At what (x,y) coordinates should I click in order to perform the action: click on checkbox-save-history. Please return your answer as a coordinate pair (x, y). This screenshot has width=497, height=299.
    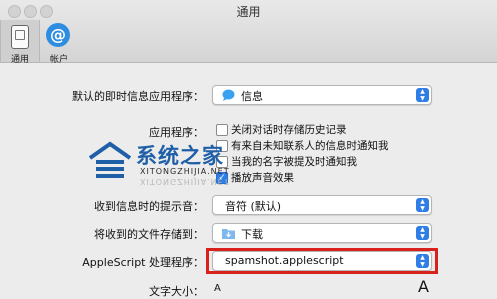
    Looking at the image, I should click on (222, 130).